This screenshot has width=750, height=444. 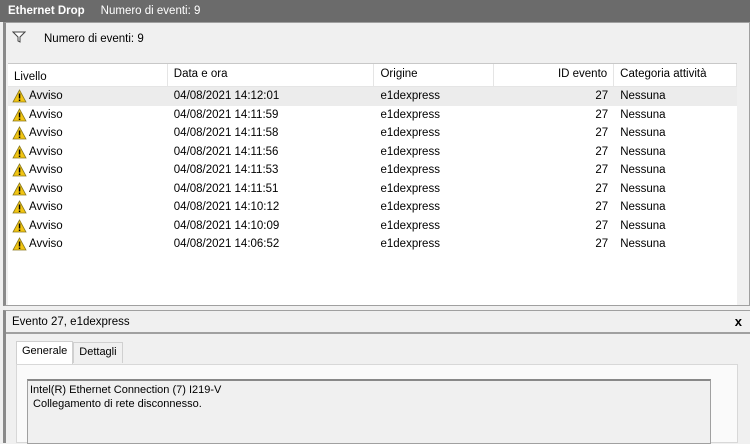 I want to click on filter-label: Numero di eventi: 9, so click(x=94, y=39).